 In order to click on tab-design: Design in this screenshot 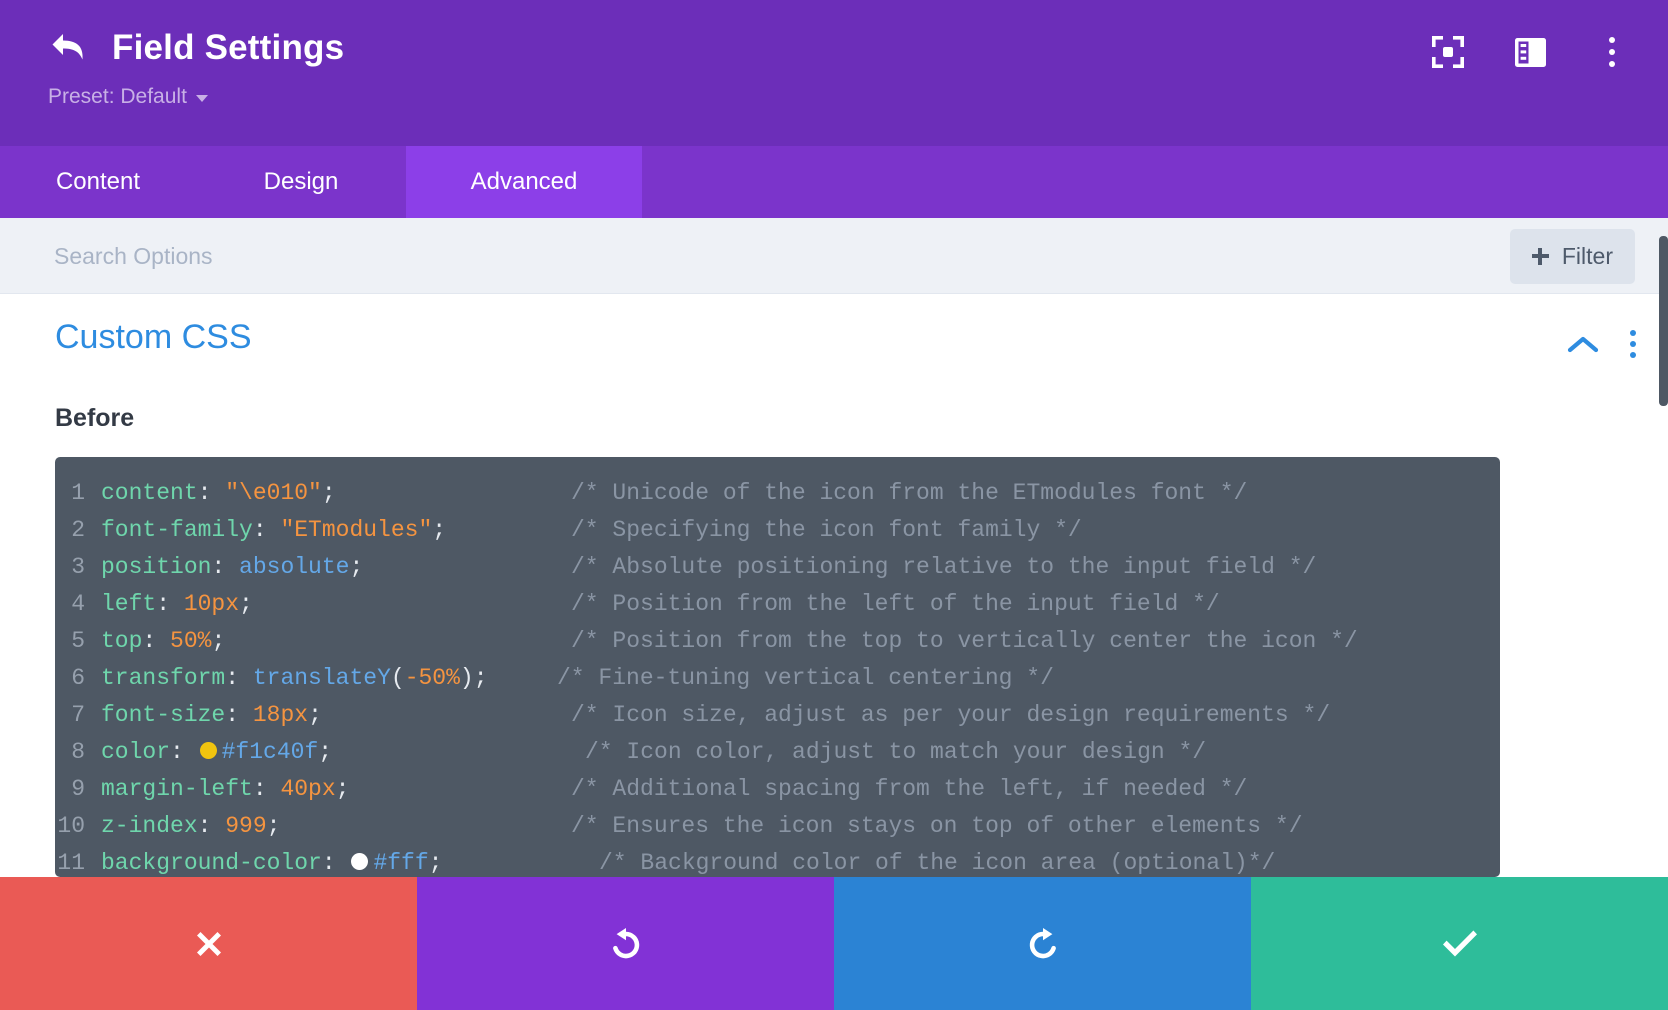, I will do `click(301, 182)`.